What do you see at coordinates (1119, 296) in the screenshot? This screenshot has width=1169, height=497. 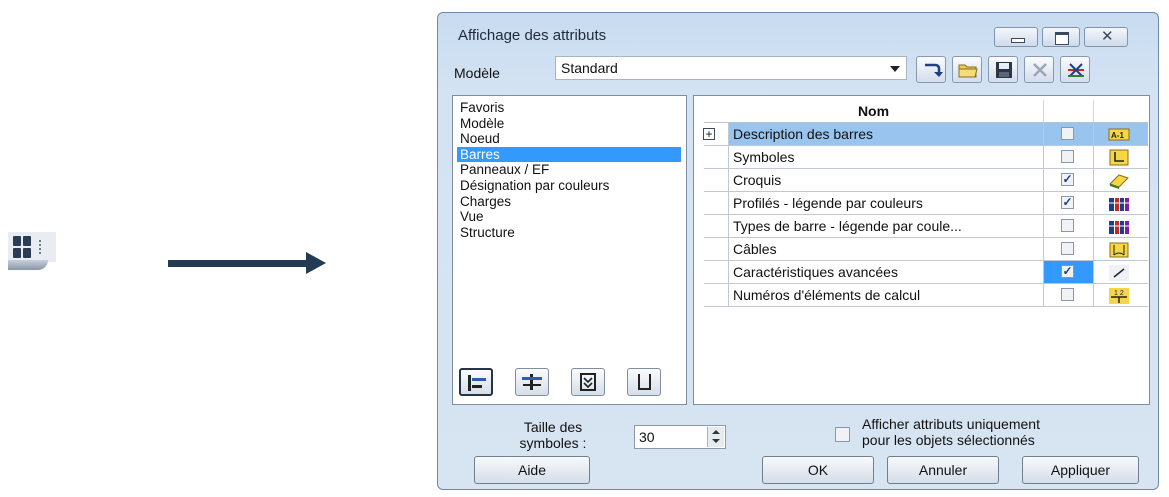 I see `calc-number-icon: 1 2` at bounding box center [1119, 296].